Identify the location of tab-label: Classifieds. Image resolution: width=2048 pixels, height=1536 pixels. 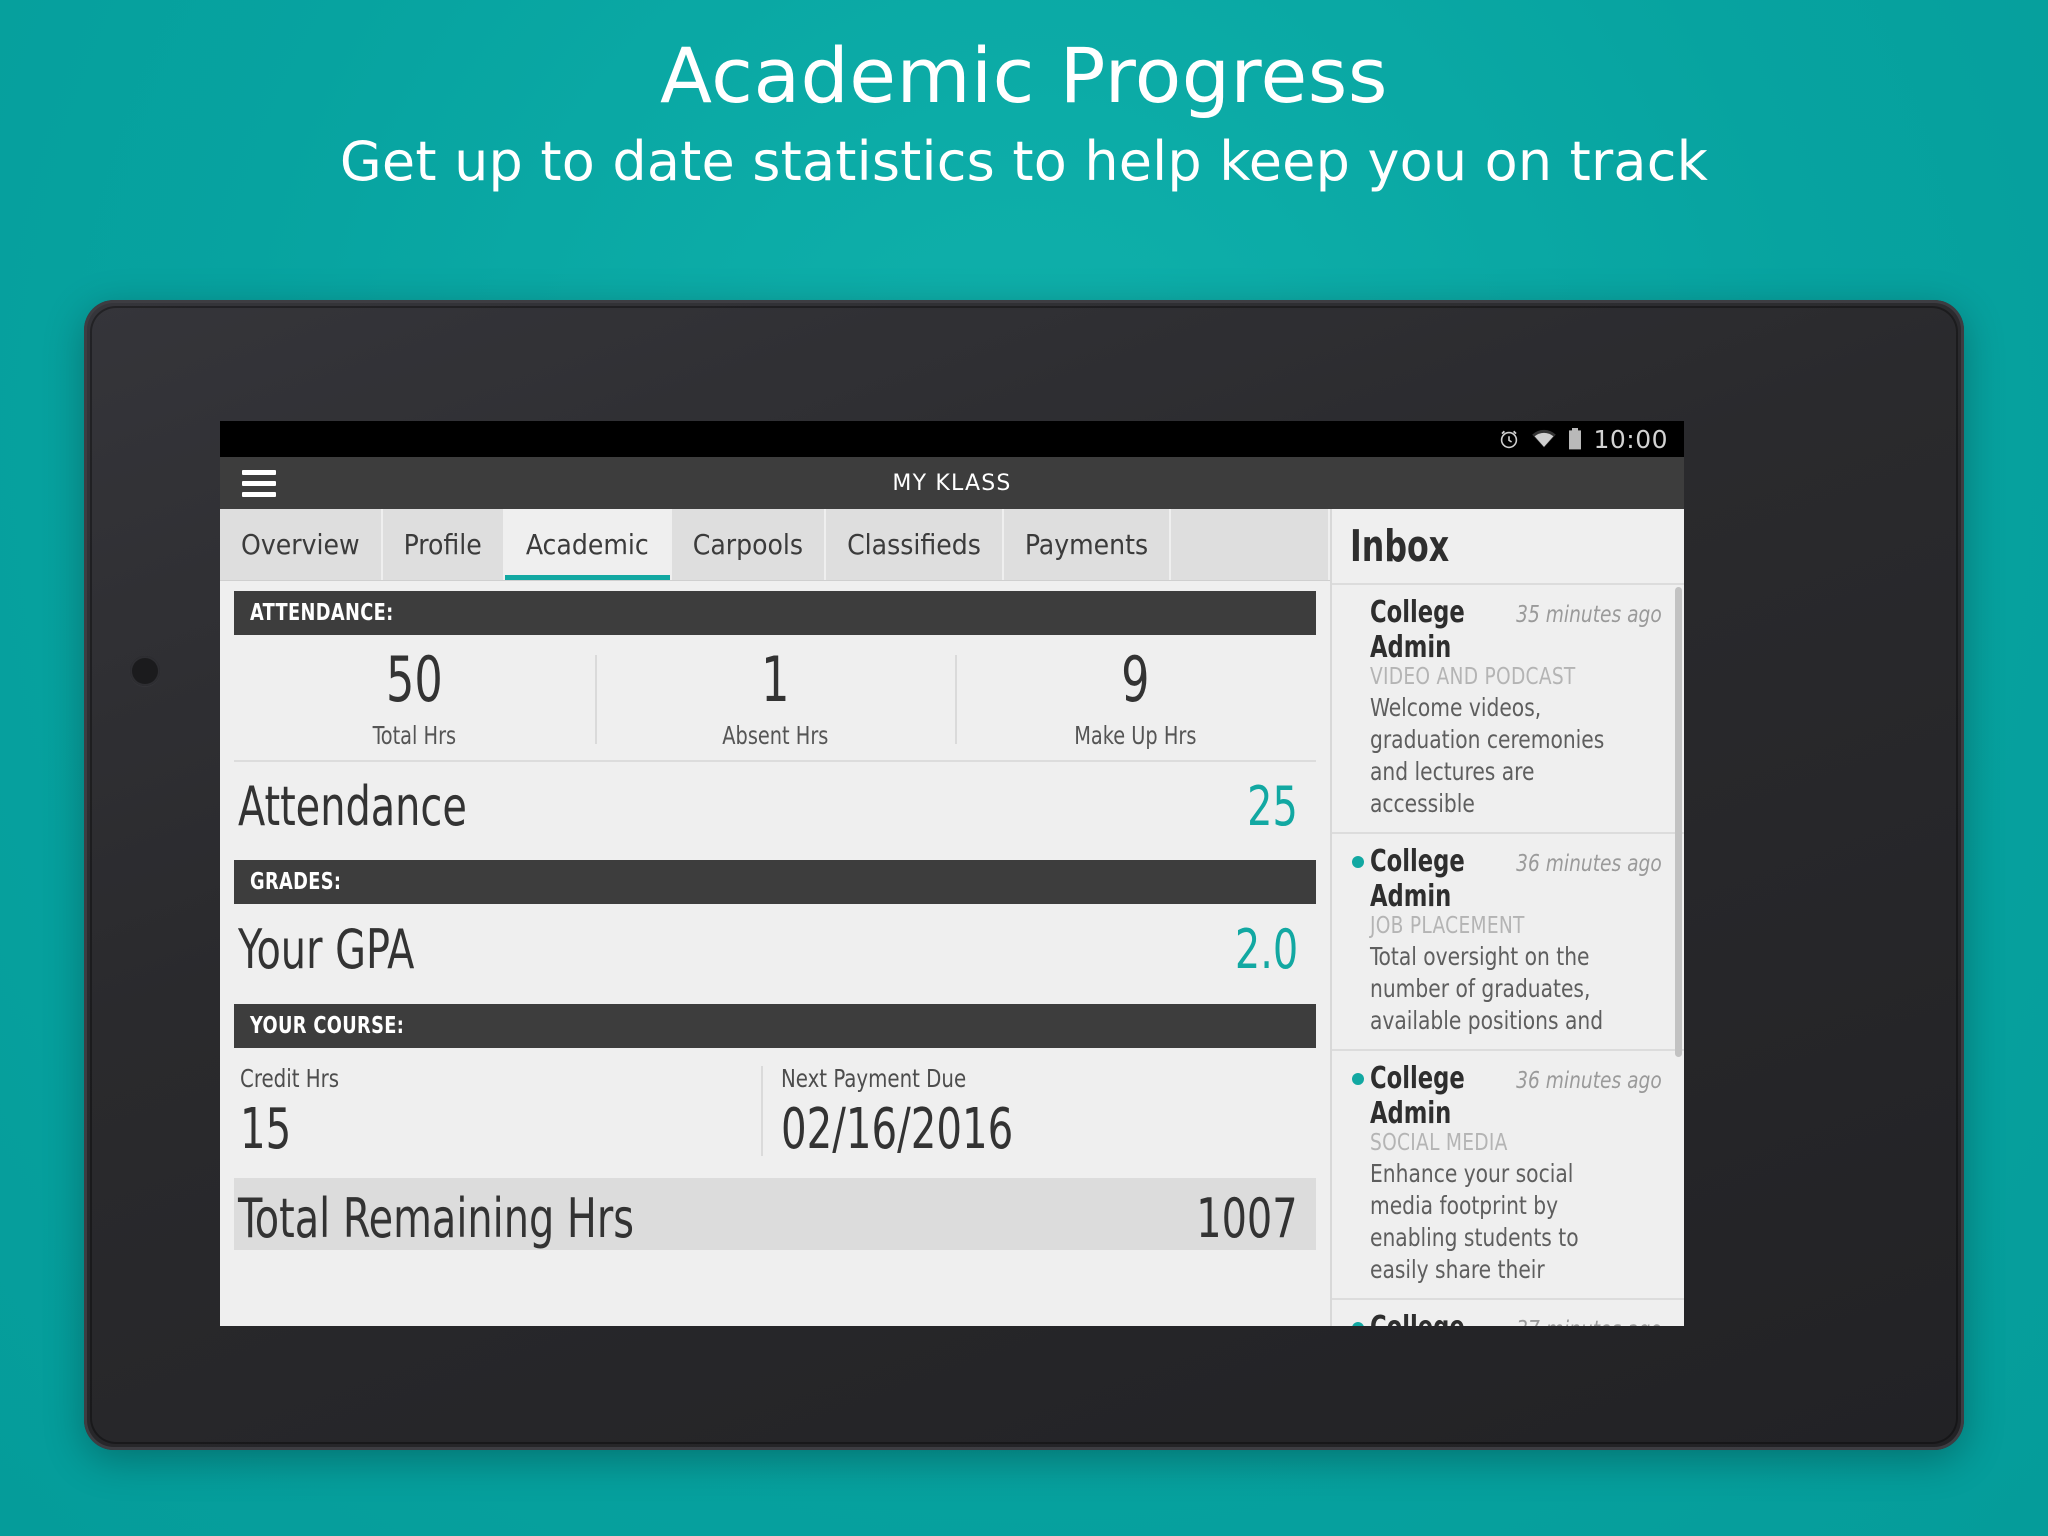
(914, 544).